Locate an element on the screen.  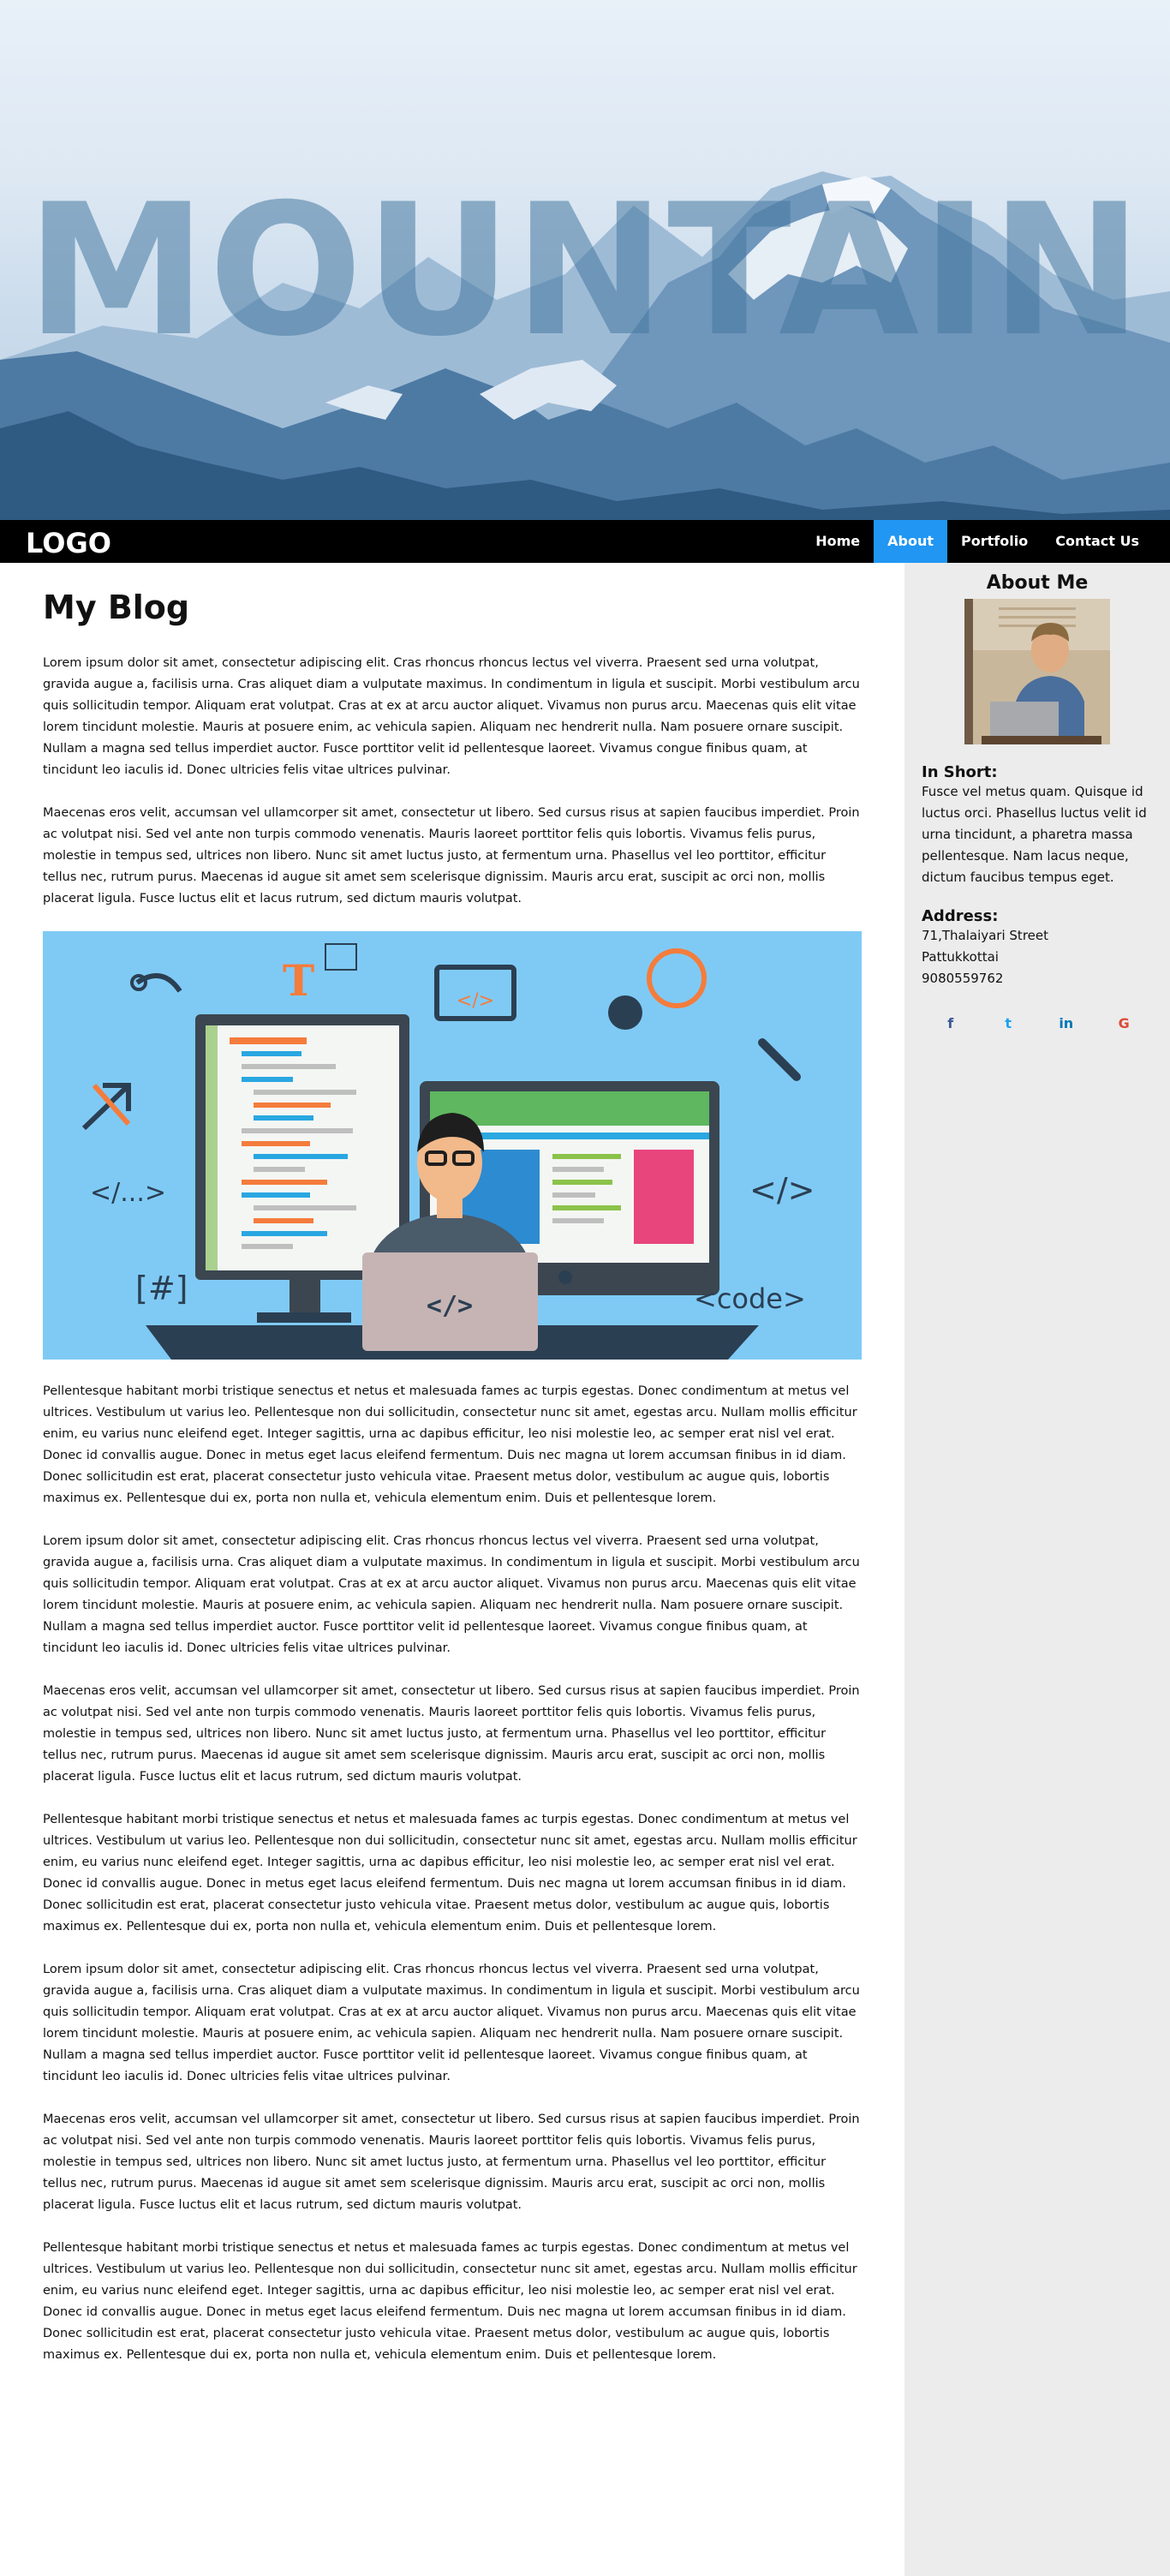
google-icon: G is located at coordinates (1124, 1023).